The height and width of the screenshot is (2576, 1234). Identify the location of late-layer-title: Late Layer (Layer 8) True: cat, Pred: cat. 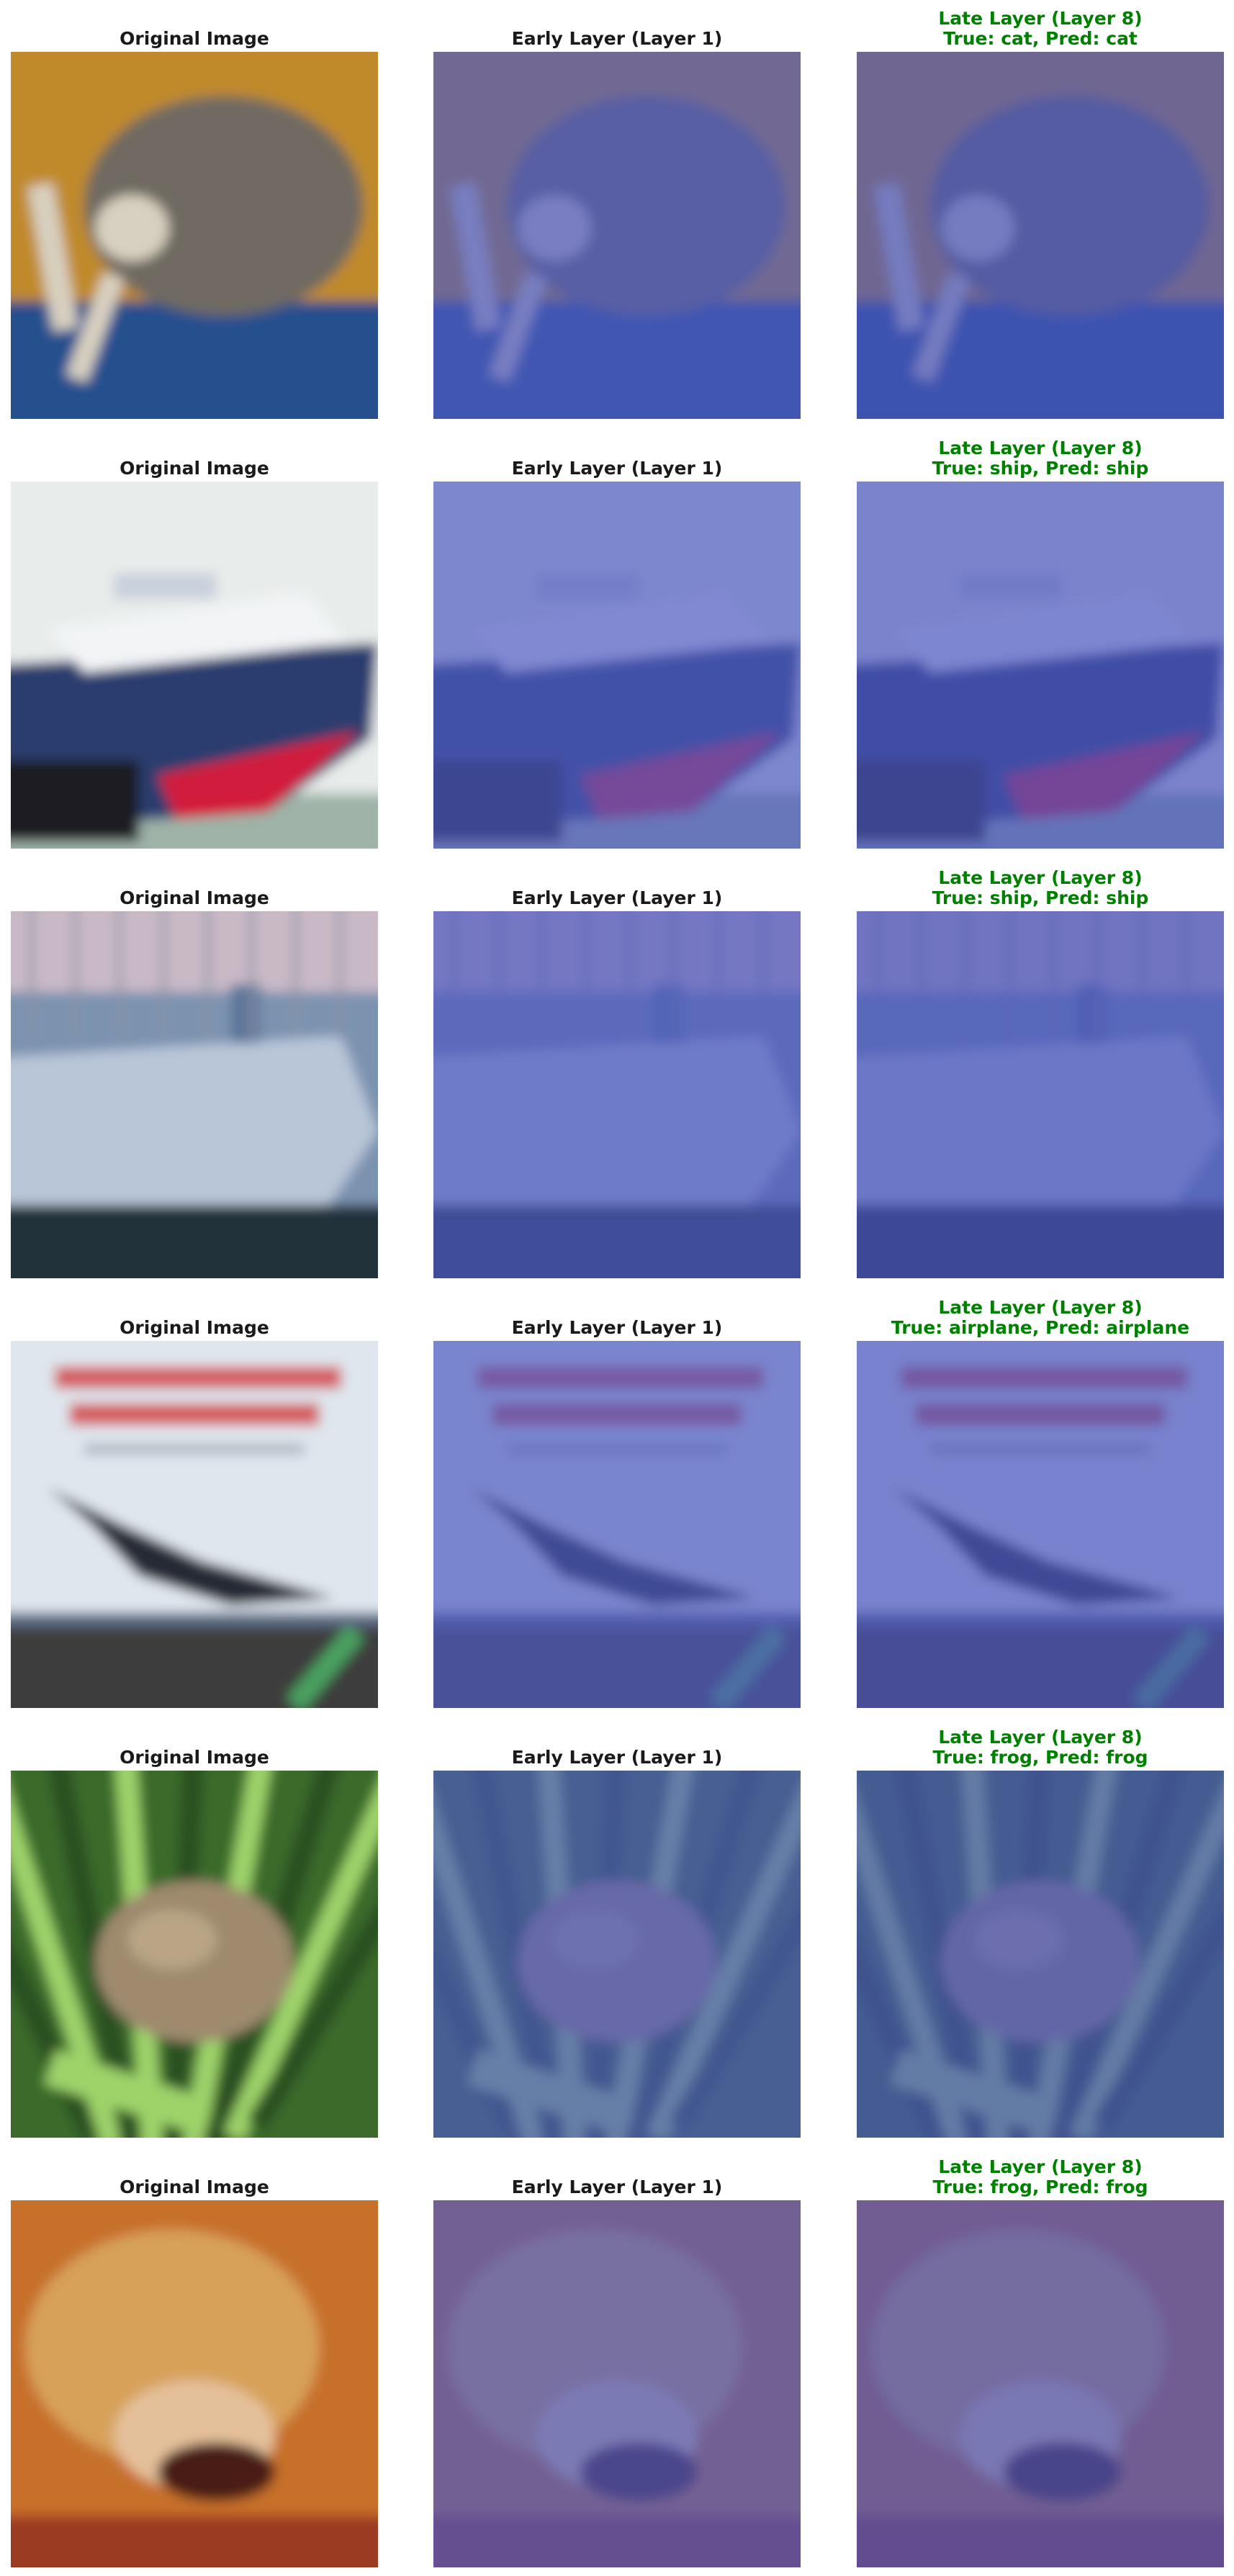
(1040, 29).